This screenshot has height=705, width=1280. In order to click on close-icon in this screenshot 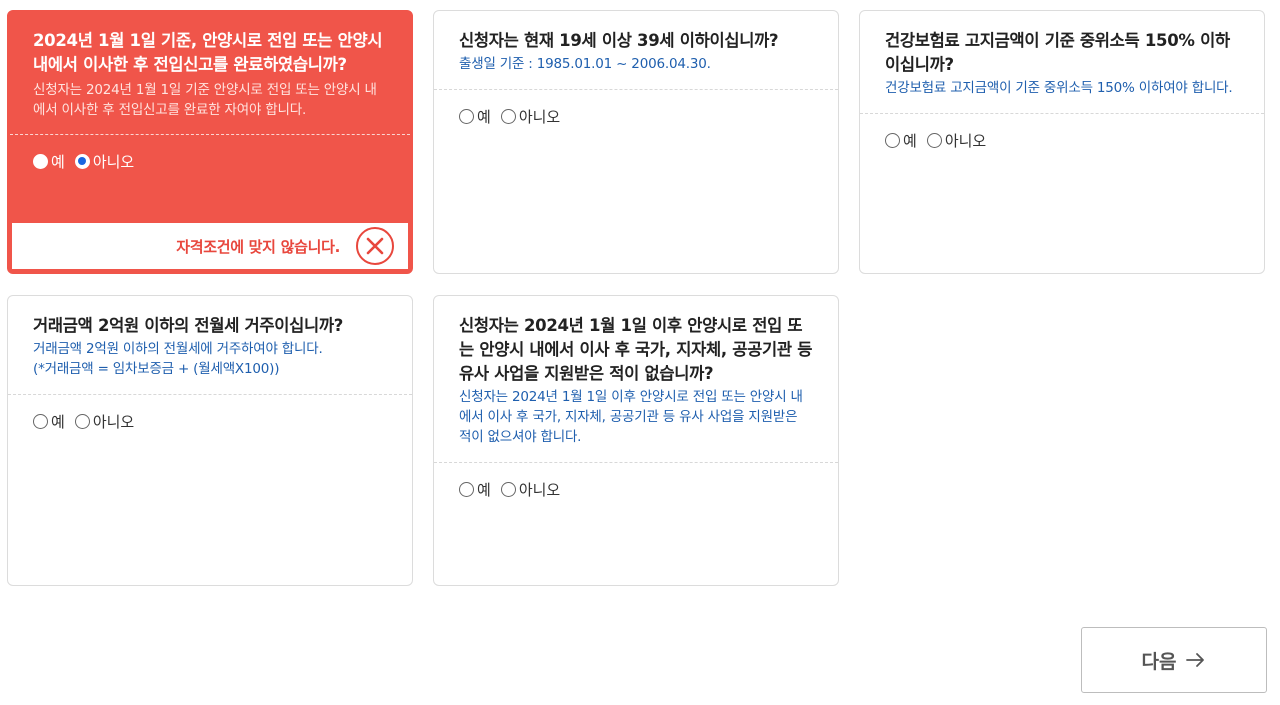, I will do `click(375, 246)`.